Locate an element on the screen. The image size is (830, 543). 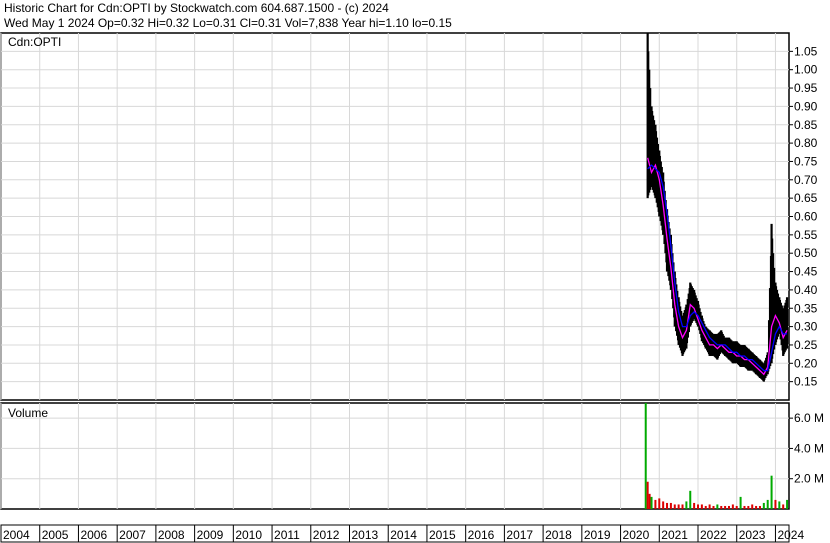
price-y-tick-label: 0.15 is located at coordinates (806, 382).